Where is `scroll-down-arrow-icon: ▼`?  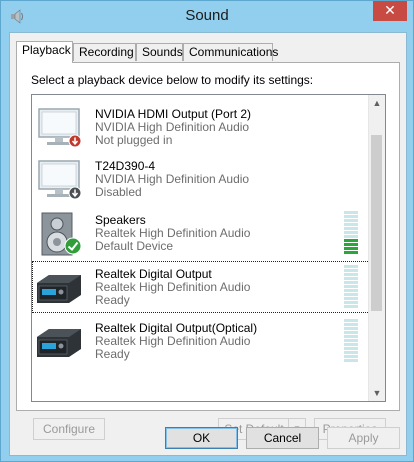 scroll-down-arrow-icon: ▼ is located at coordinates (377, 393).